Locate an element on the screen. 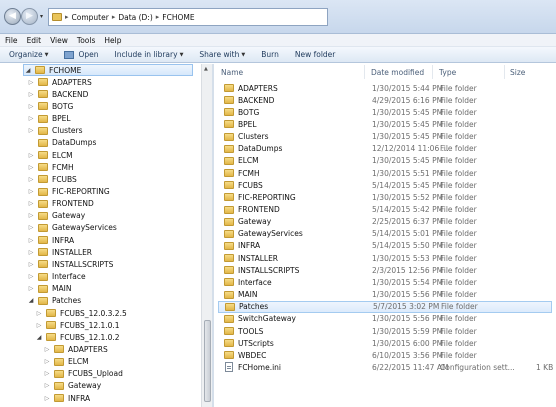  scroll-up-icon: ▲ is located at coordinates (206, 69).